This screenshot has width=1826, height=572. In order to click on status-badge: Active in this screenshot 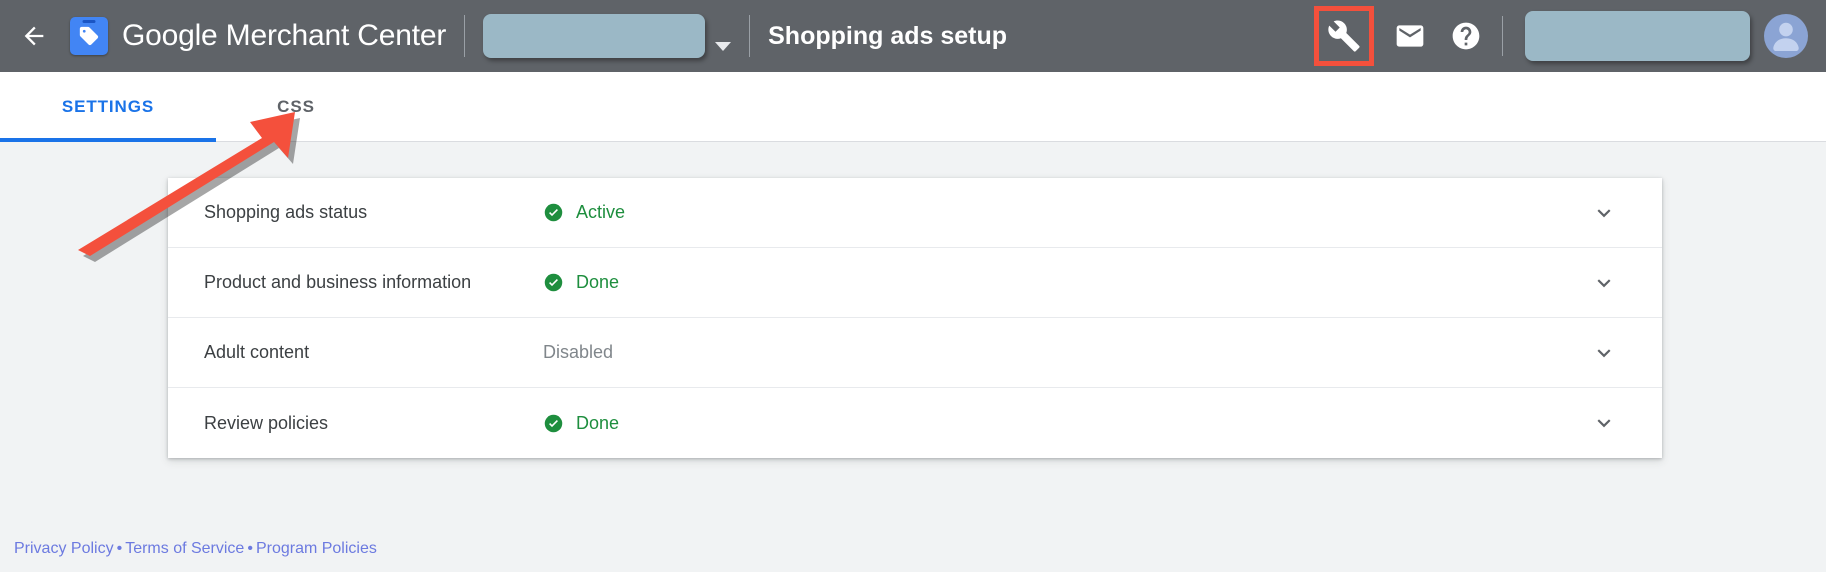, I will do `click(584, 212)`.